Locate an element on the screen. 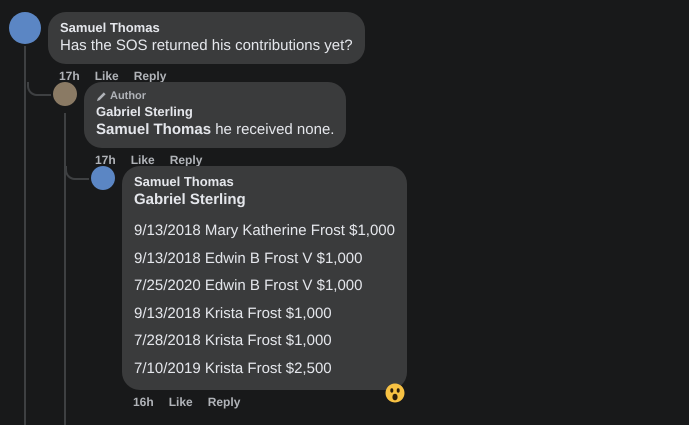 The height and width of the screenshot is (425, 689). comment-line: 9/13/2018 Edwin B Frost V $1,000 is located at coordinates (249, 258).